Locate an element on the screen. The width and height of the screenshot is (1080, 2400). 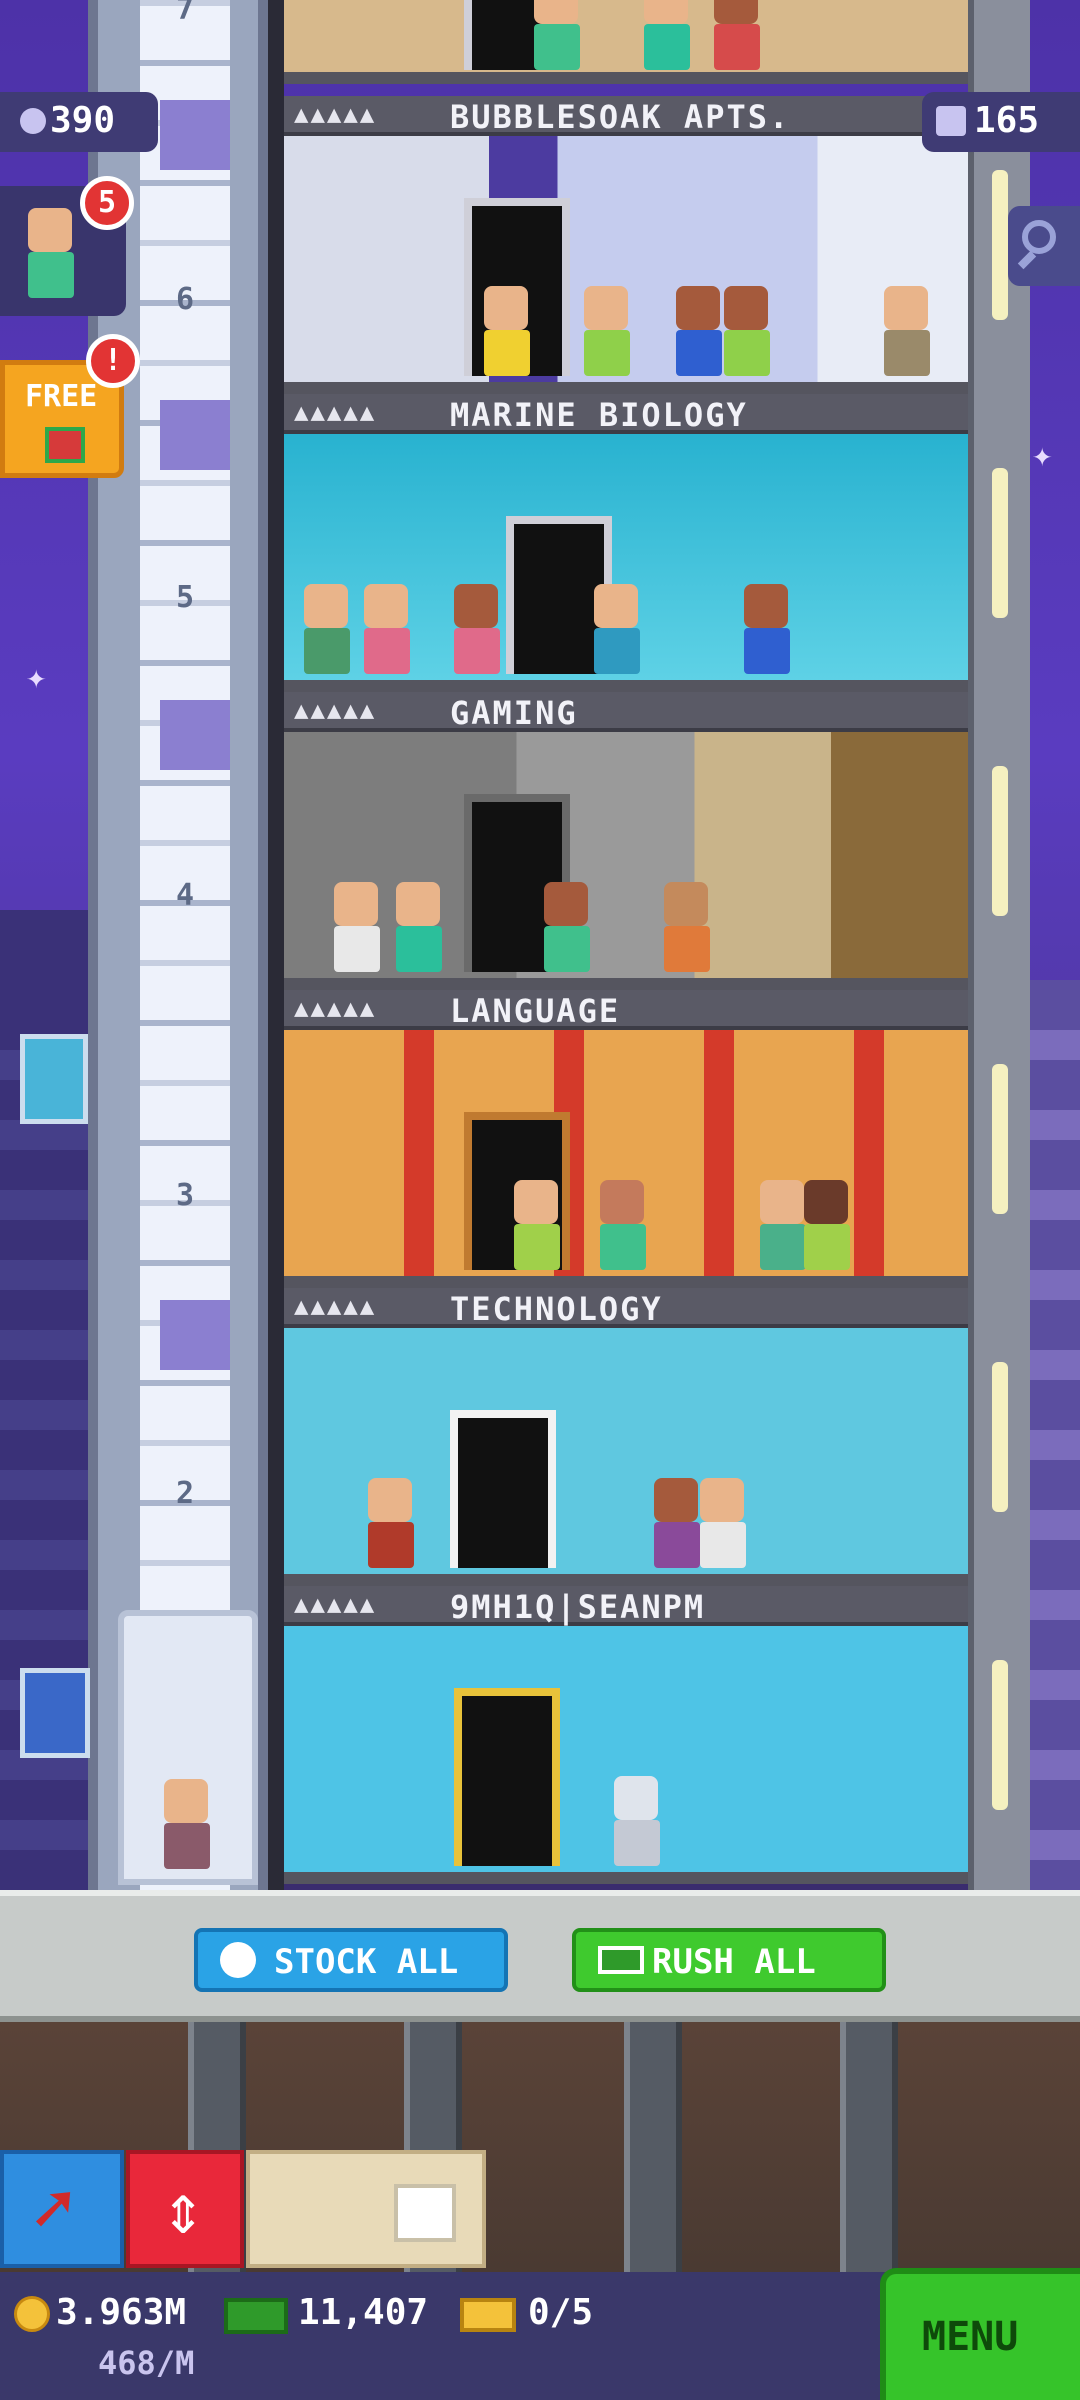
box-icon is located at coordinates (425, 2213).